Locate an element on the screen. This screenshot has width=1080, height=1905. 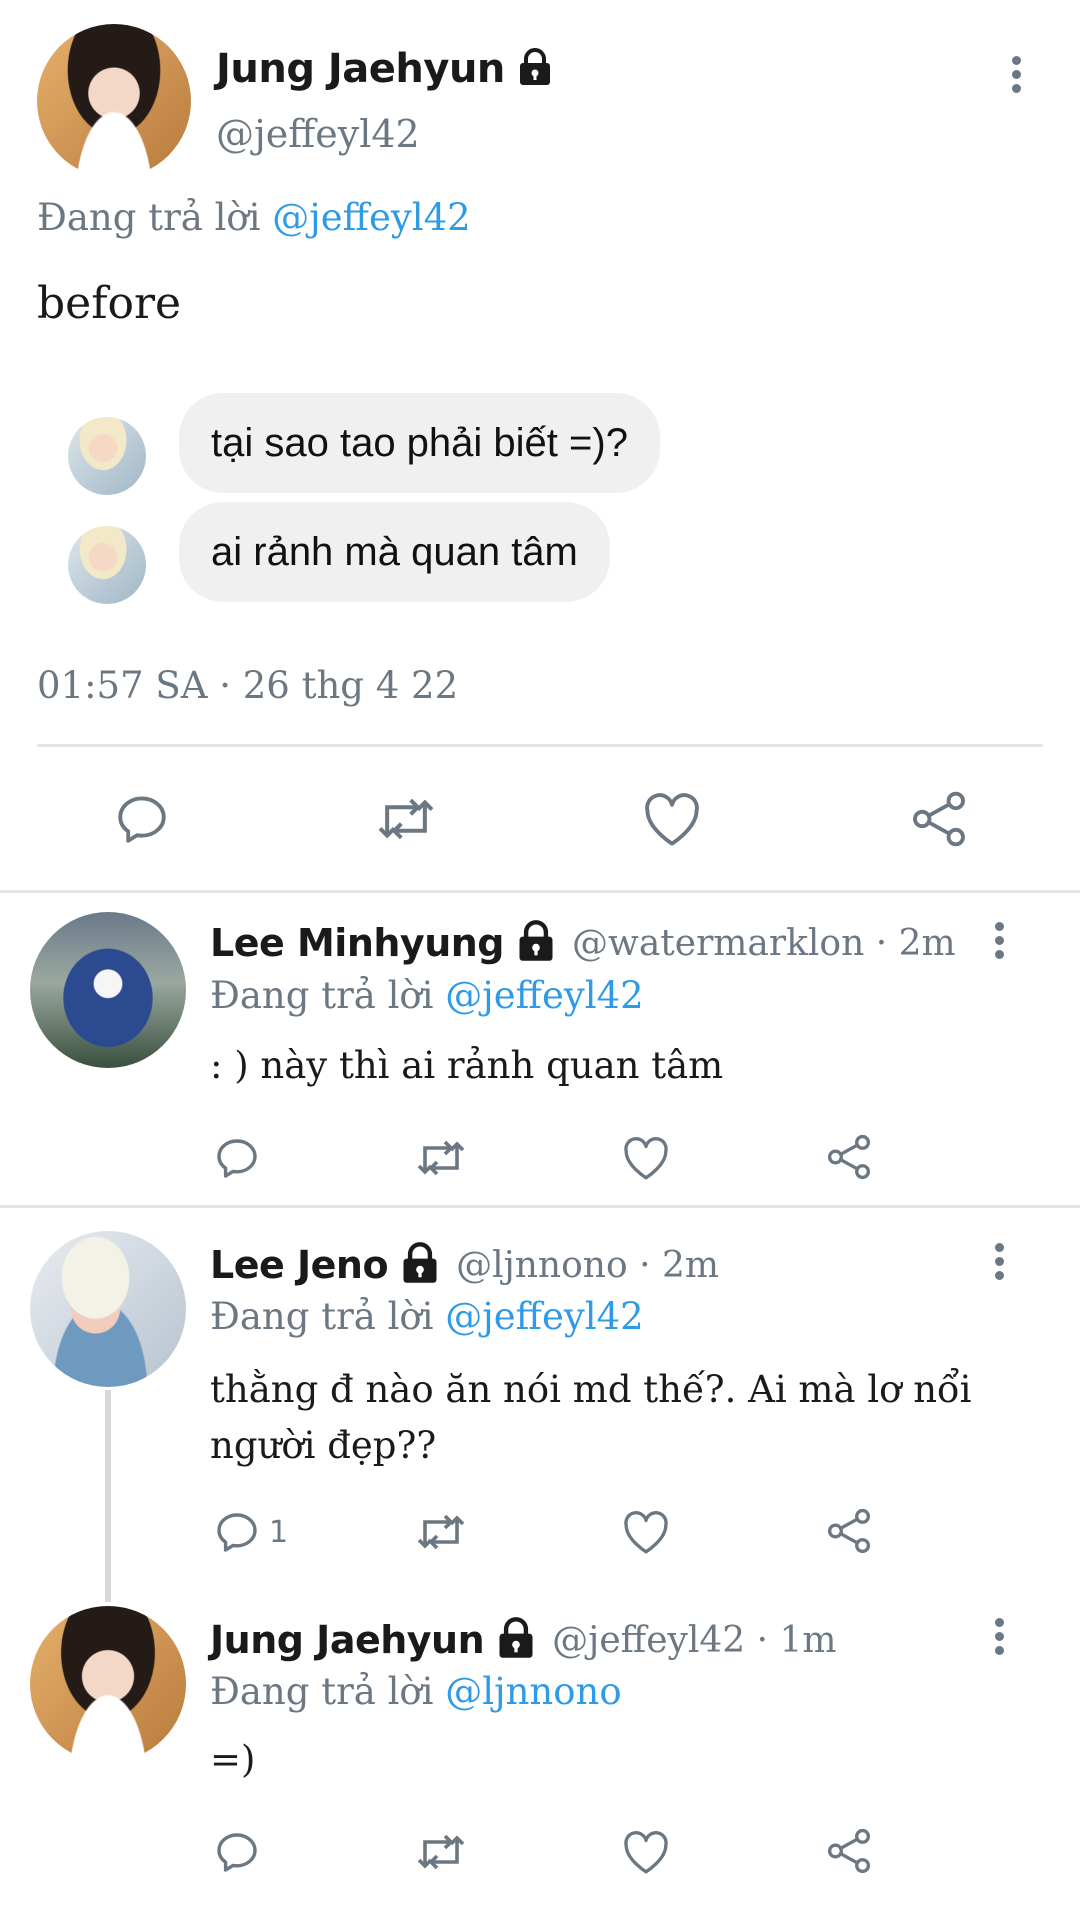
reply-icon: 1 is located at coordinates (250, 1532).